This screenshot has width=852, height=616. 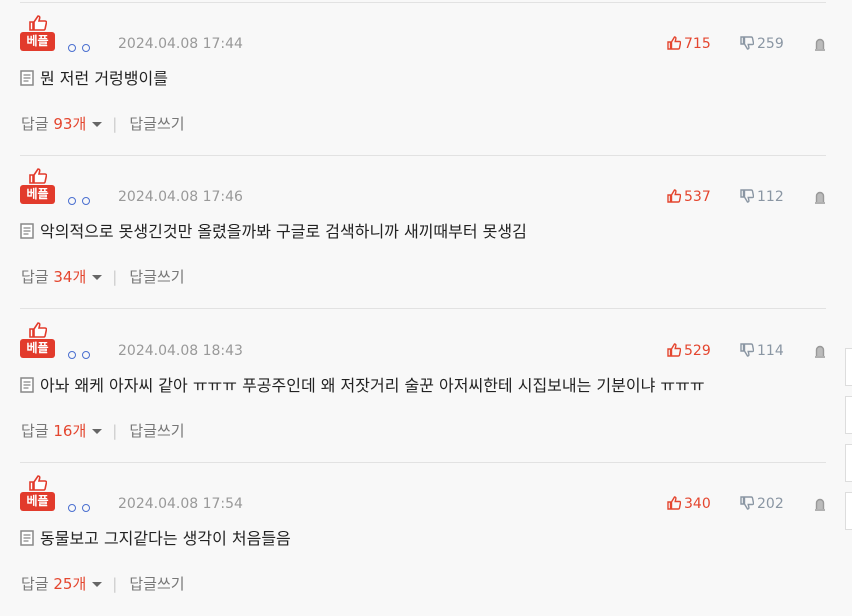 I want to click on comment-date: 2024.04.08 17:54, so click(x=180, y=504).